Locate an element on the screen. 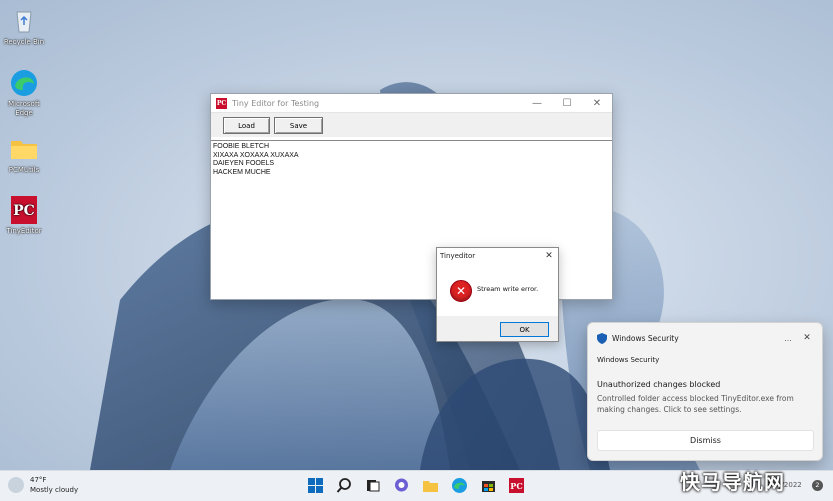 This screenshot has width=833, height=501. desktop-icon-label: Recycle Bin is located at coordinates (24, 42).